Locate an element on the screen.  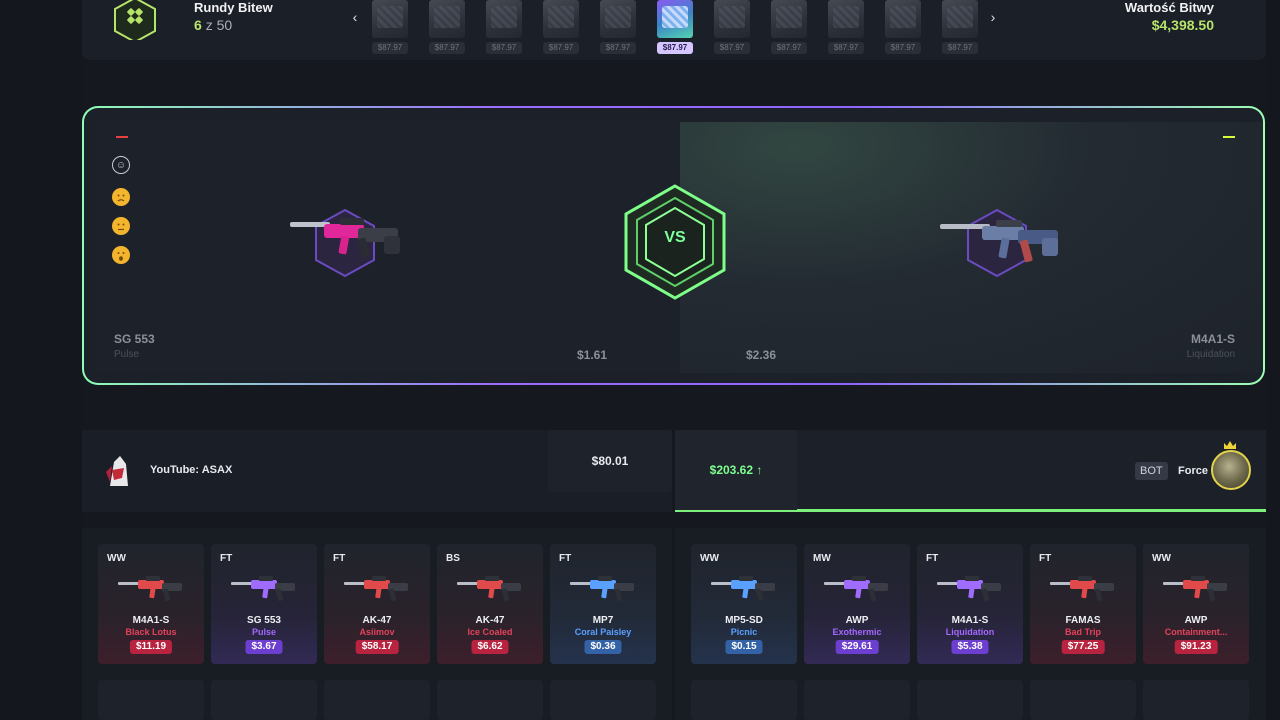
item-card: FT MP7 Coral Paisley $0.36 is located at coordinates (603, 604).